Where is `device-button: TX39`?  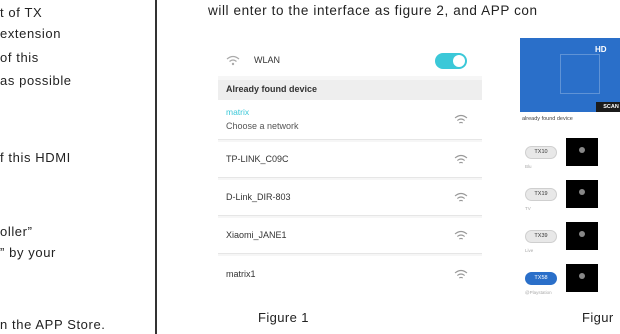 device-button: TX39 is located at coordinates (541, 236).